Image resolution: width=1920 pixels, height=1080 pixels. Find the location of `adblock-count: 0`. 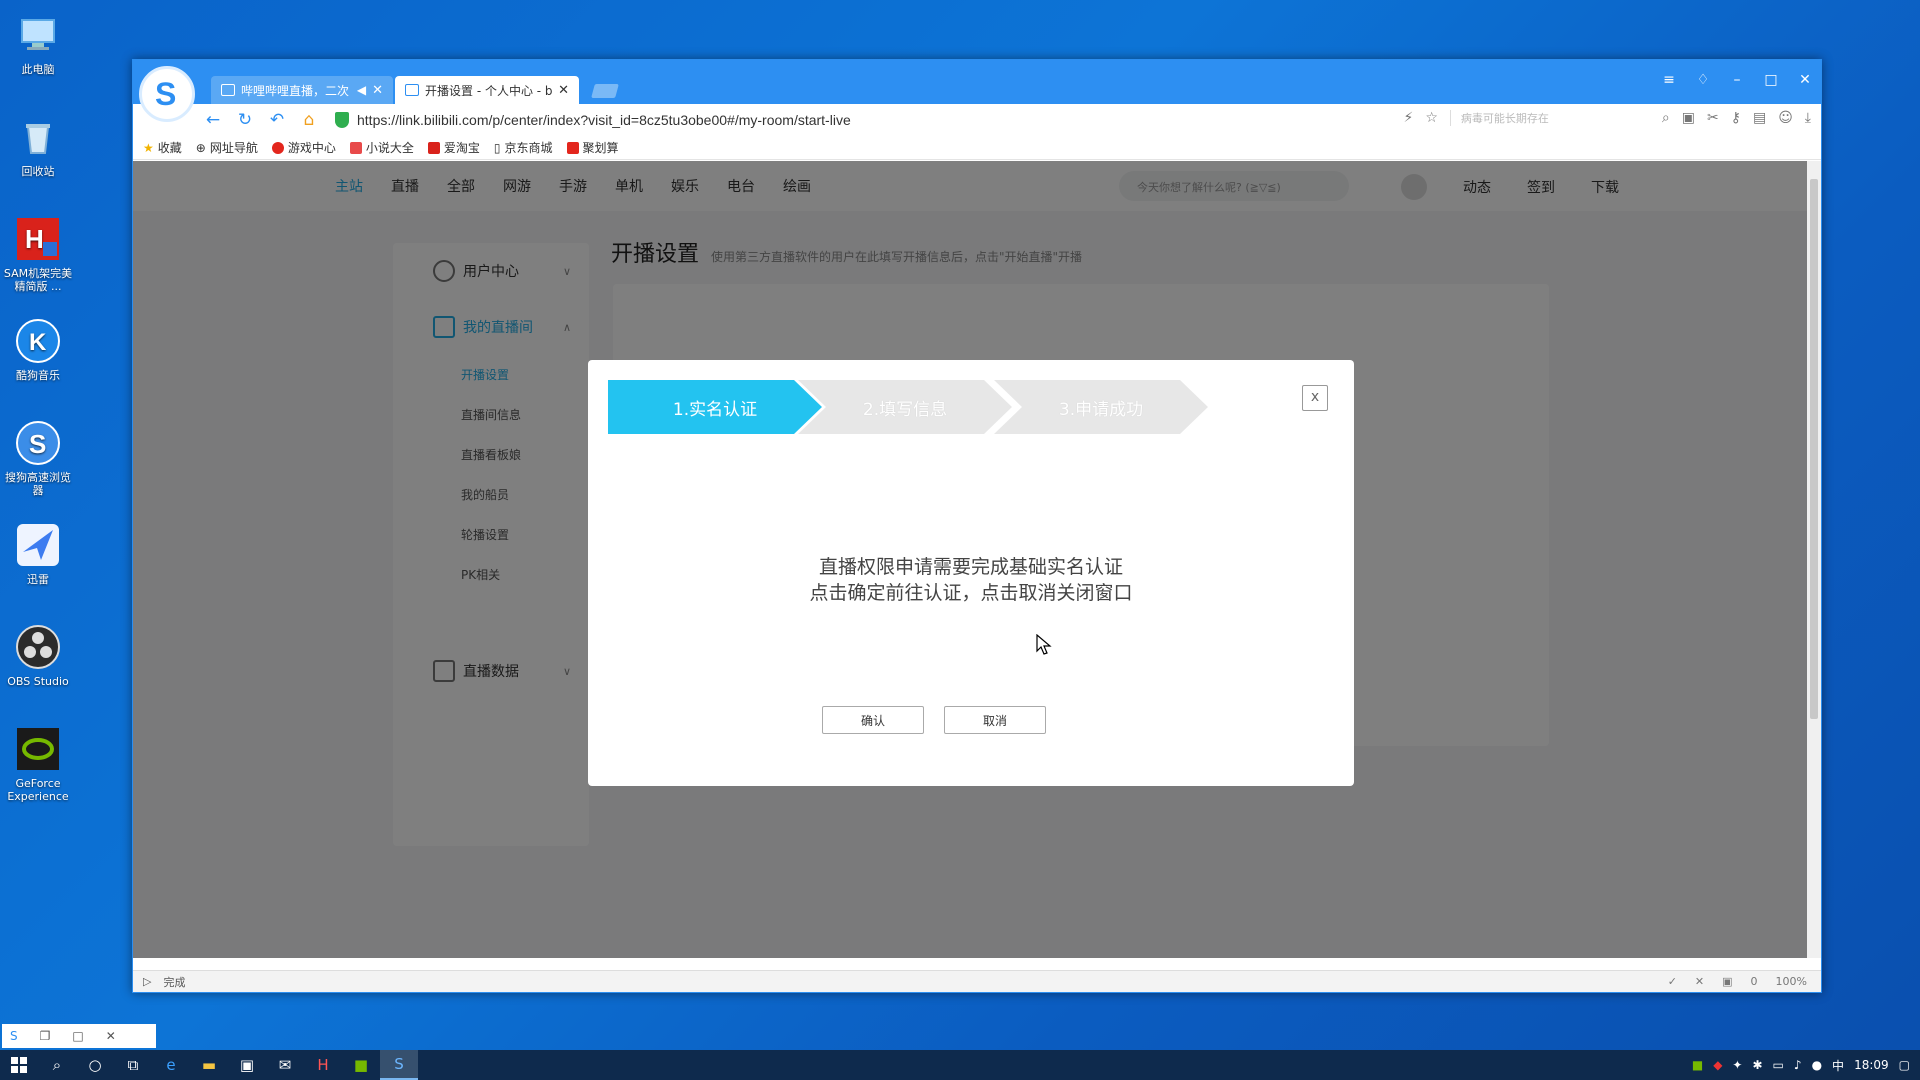

adblock-count: 0 is located at coordinates (1754, 981).